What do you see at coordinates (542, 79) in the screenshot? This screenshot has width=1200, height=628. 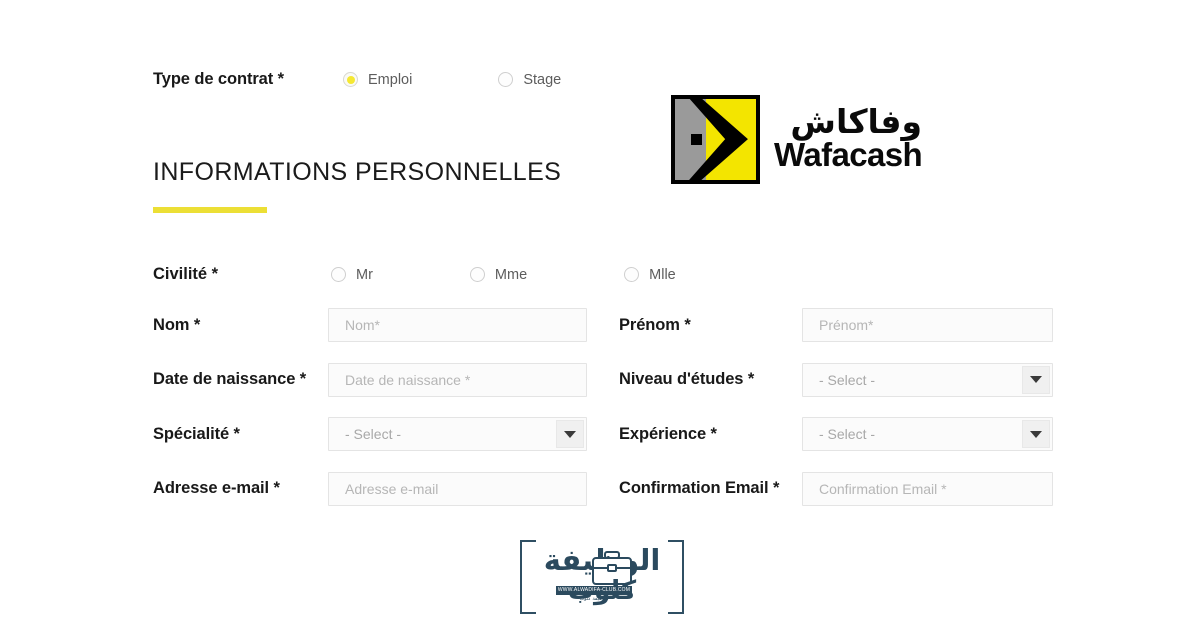 I see `radio-stage-label: Stage` at bounding box center [542, 79].